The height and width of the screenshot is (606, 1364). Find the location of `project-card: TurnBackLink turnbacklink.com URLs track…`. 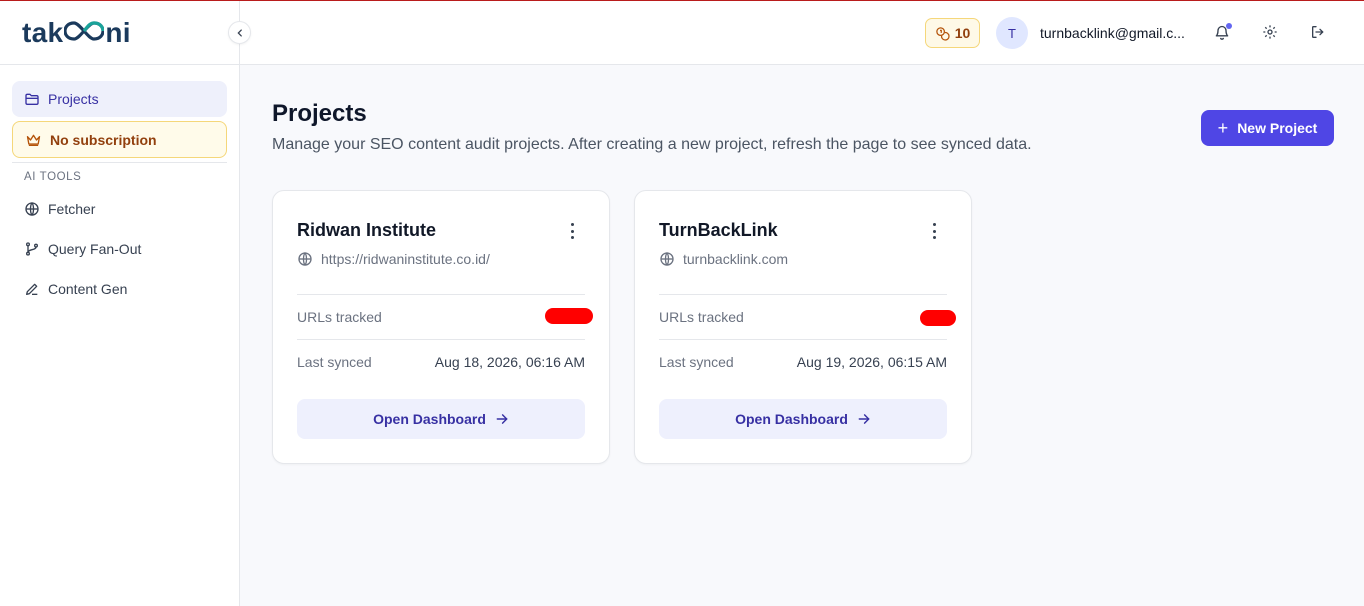

project-card: TurnBackLink turnbacklink.com URLs track… is located at coordinates (803, 327).